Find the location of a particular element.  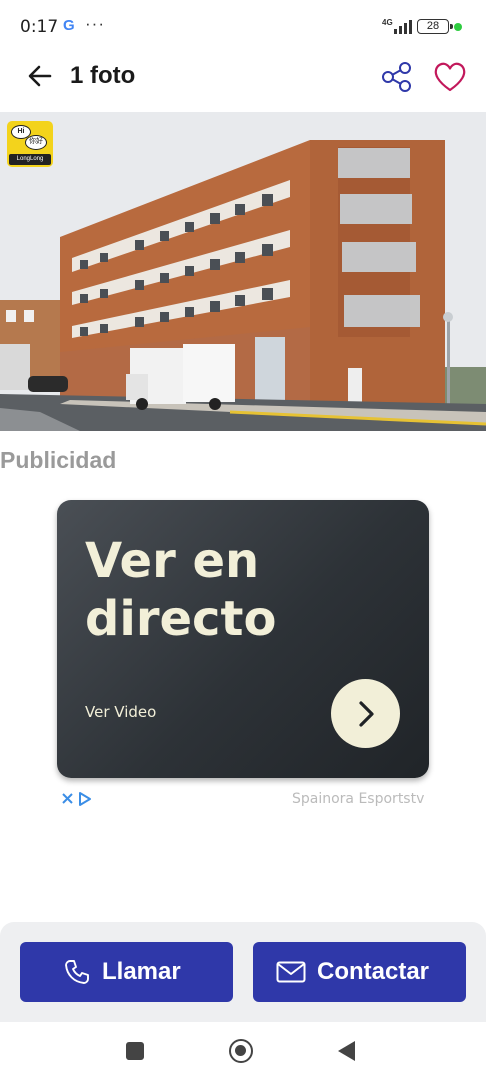

ad-advertiser-name: Spainora Esportstv is located at coordinates (358, 799).